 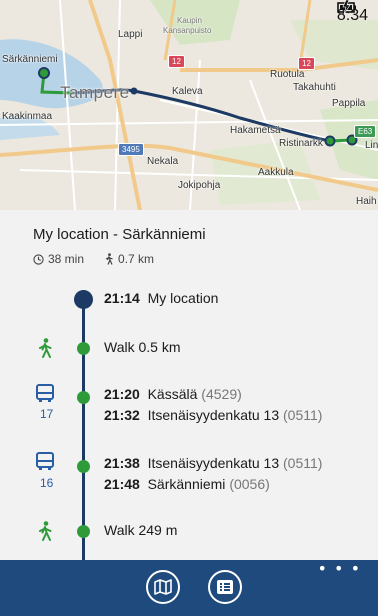 What do you see at coordinates (357, 16) in the screenshot?
I see `status-bar: 8:34` at bounding box center [357, 16].